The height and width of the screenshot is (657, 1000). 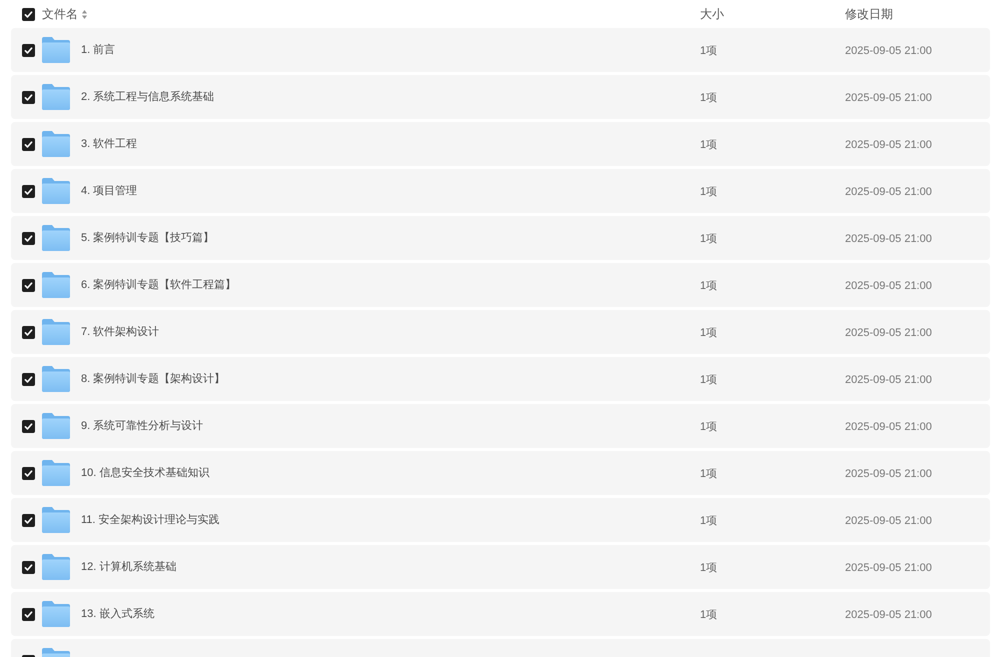 I want to click on folder-row: 11. 安全架构设计理论与实践 1项 2025-09-05 21:00, so click(x=500, y=520).